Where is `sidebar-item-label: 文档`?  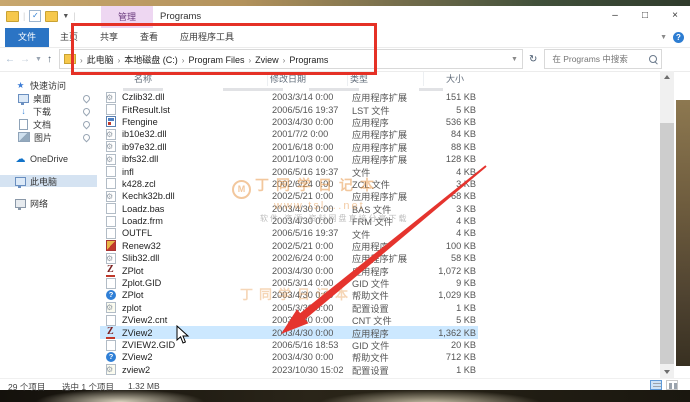 sidebar-item-label: 文档 is located at coordinates (42, 124).